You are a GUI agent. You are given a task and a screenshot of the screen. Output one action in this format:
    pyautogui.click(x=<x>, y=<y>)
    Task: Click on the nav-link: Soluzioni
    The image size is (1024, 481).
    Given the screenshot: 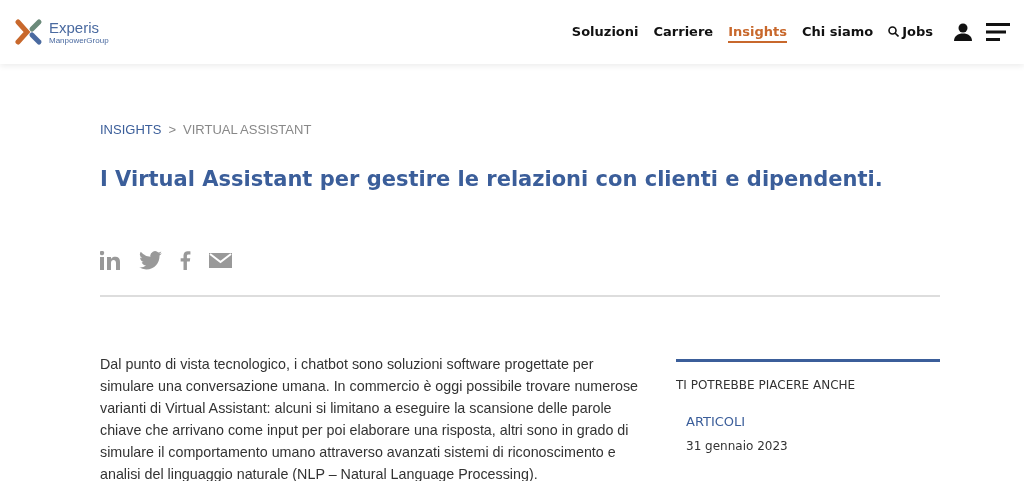 What is the action you would take?
    pyautogui.click(x=605, y=32)
    